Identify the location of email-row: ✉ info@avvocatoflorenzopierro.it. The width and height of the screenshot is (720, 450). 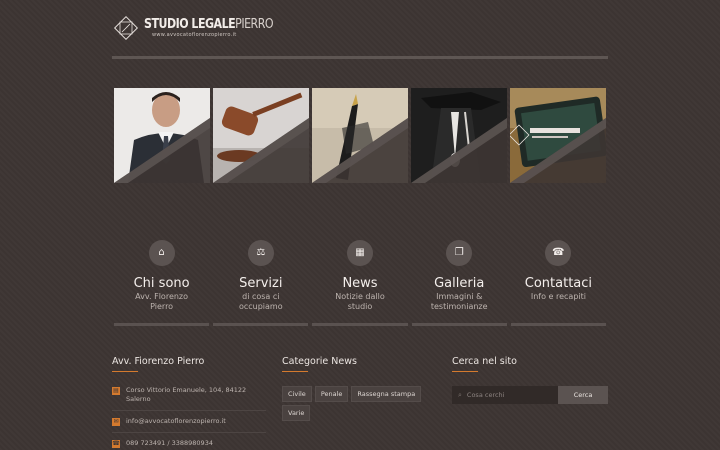
(189, 425).